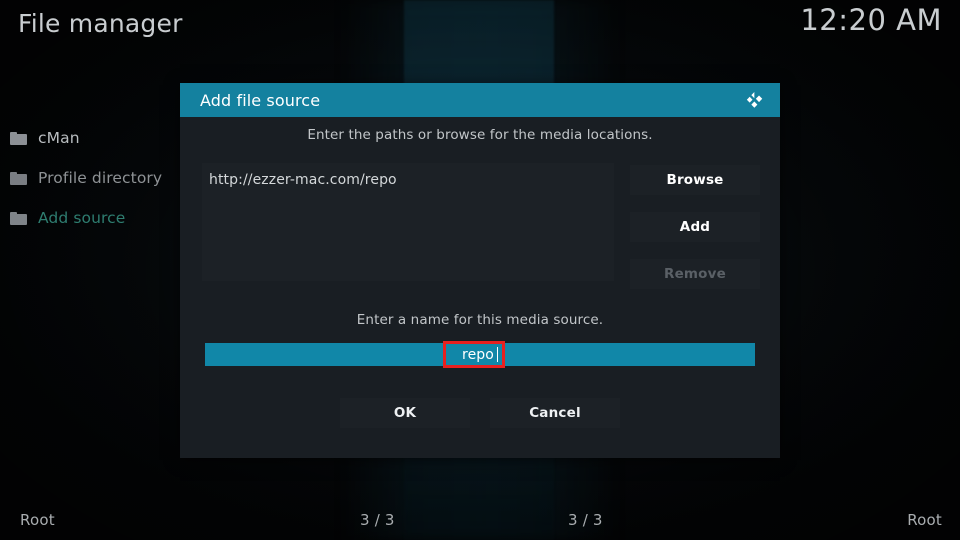  What do you see at coordinates (480, 320) in the screenshot?
I see `name-hint-label: Enter a name for this media source.` at bounding box center [480, 320].